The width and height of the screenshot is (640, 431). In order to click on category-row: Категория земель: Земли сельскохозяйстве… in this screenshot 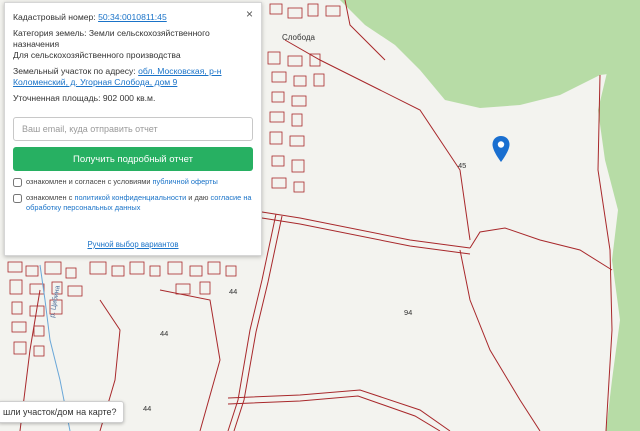, I will do `click(133, 44)`.